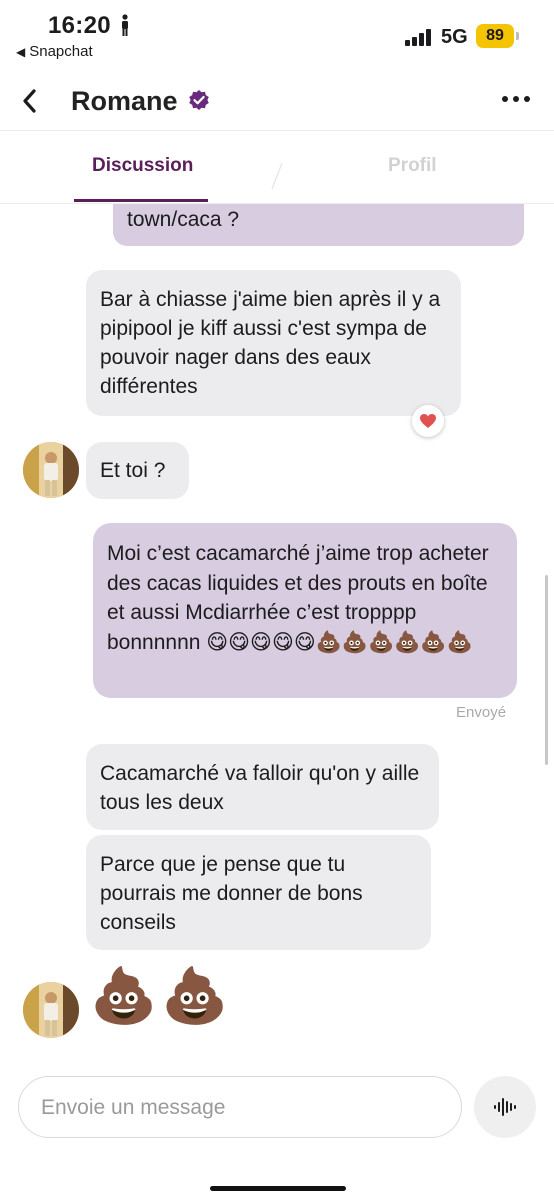 This screenshot has width=554, height=1200. I want to click on message-composer, so click(240, 1107).